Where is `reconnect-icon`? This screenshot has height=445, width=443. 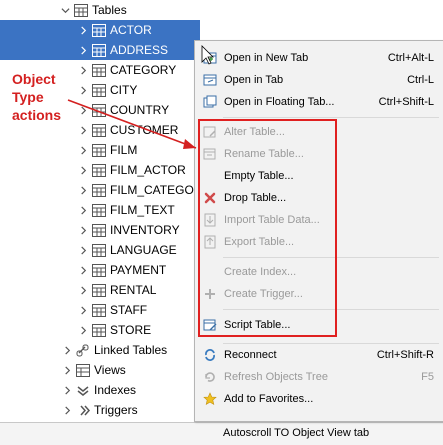
reconnect-icon is located at coordinates (210, 355).